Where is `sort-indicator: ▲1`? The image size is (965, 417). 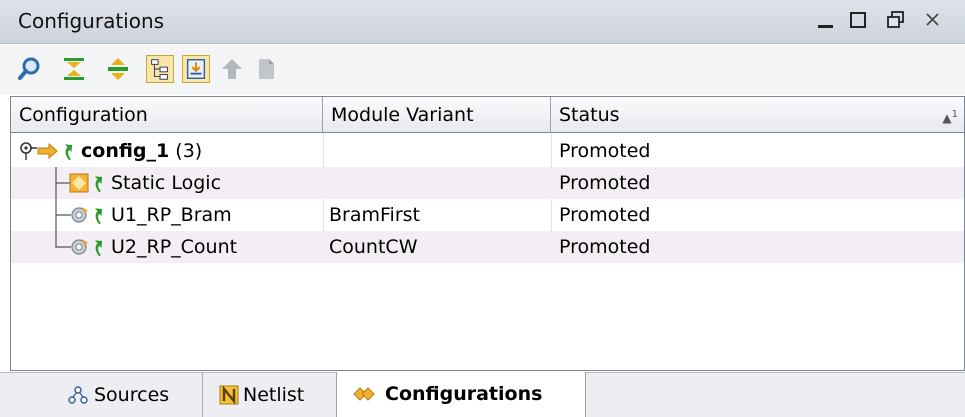 sort-indicator: ▲1 is located at coordinates (950, 117).